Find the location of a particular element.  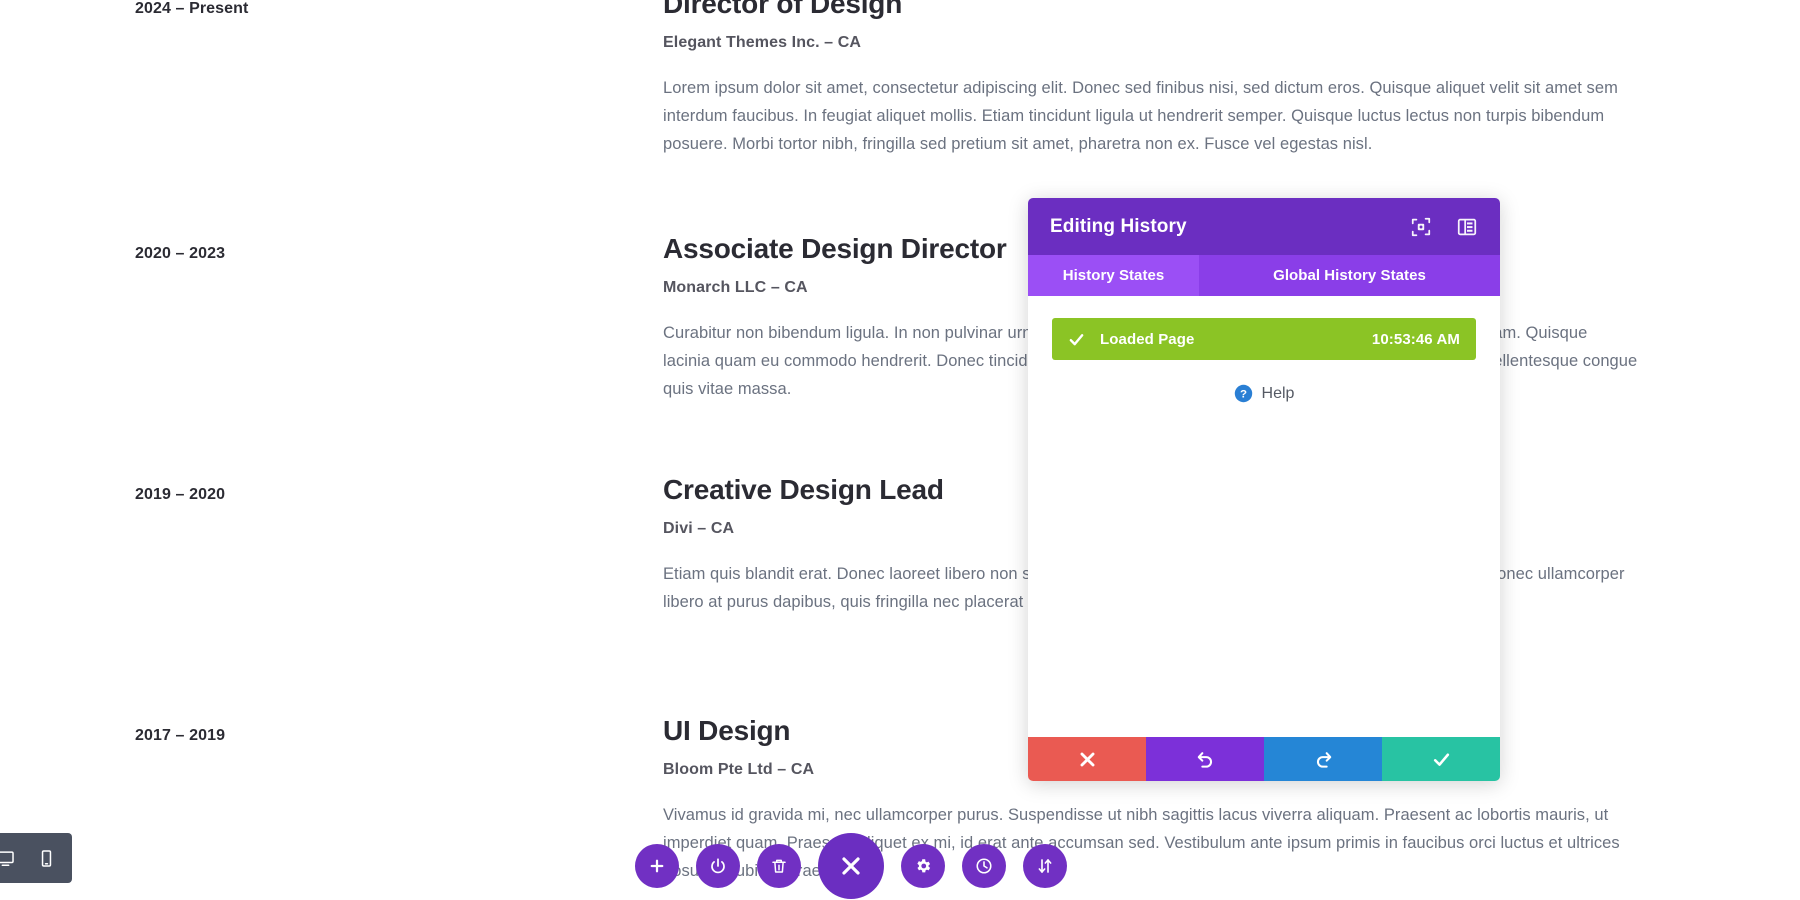

modal-redo-button is located at coordinates (1323, 759).